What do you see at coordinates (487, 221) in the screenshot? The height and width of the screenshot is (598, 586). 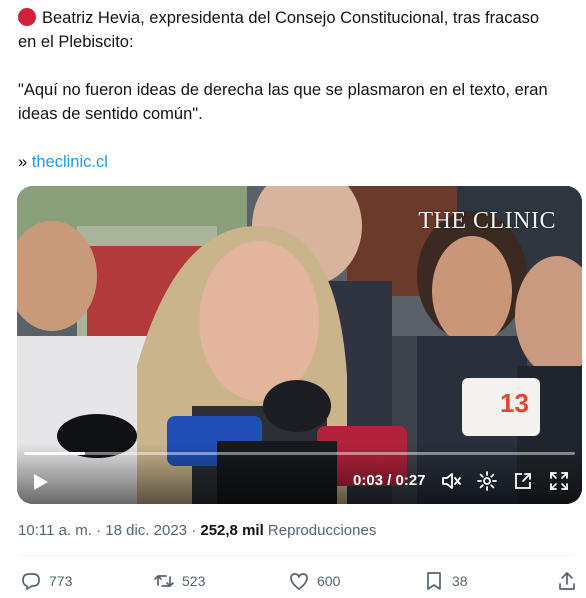 I see `video-watermark: THE CLINIC` at bounding box center [487, 221].